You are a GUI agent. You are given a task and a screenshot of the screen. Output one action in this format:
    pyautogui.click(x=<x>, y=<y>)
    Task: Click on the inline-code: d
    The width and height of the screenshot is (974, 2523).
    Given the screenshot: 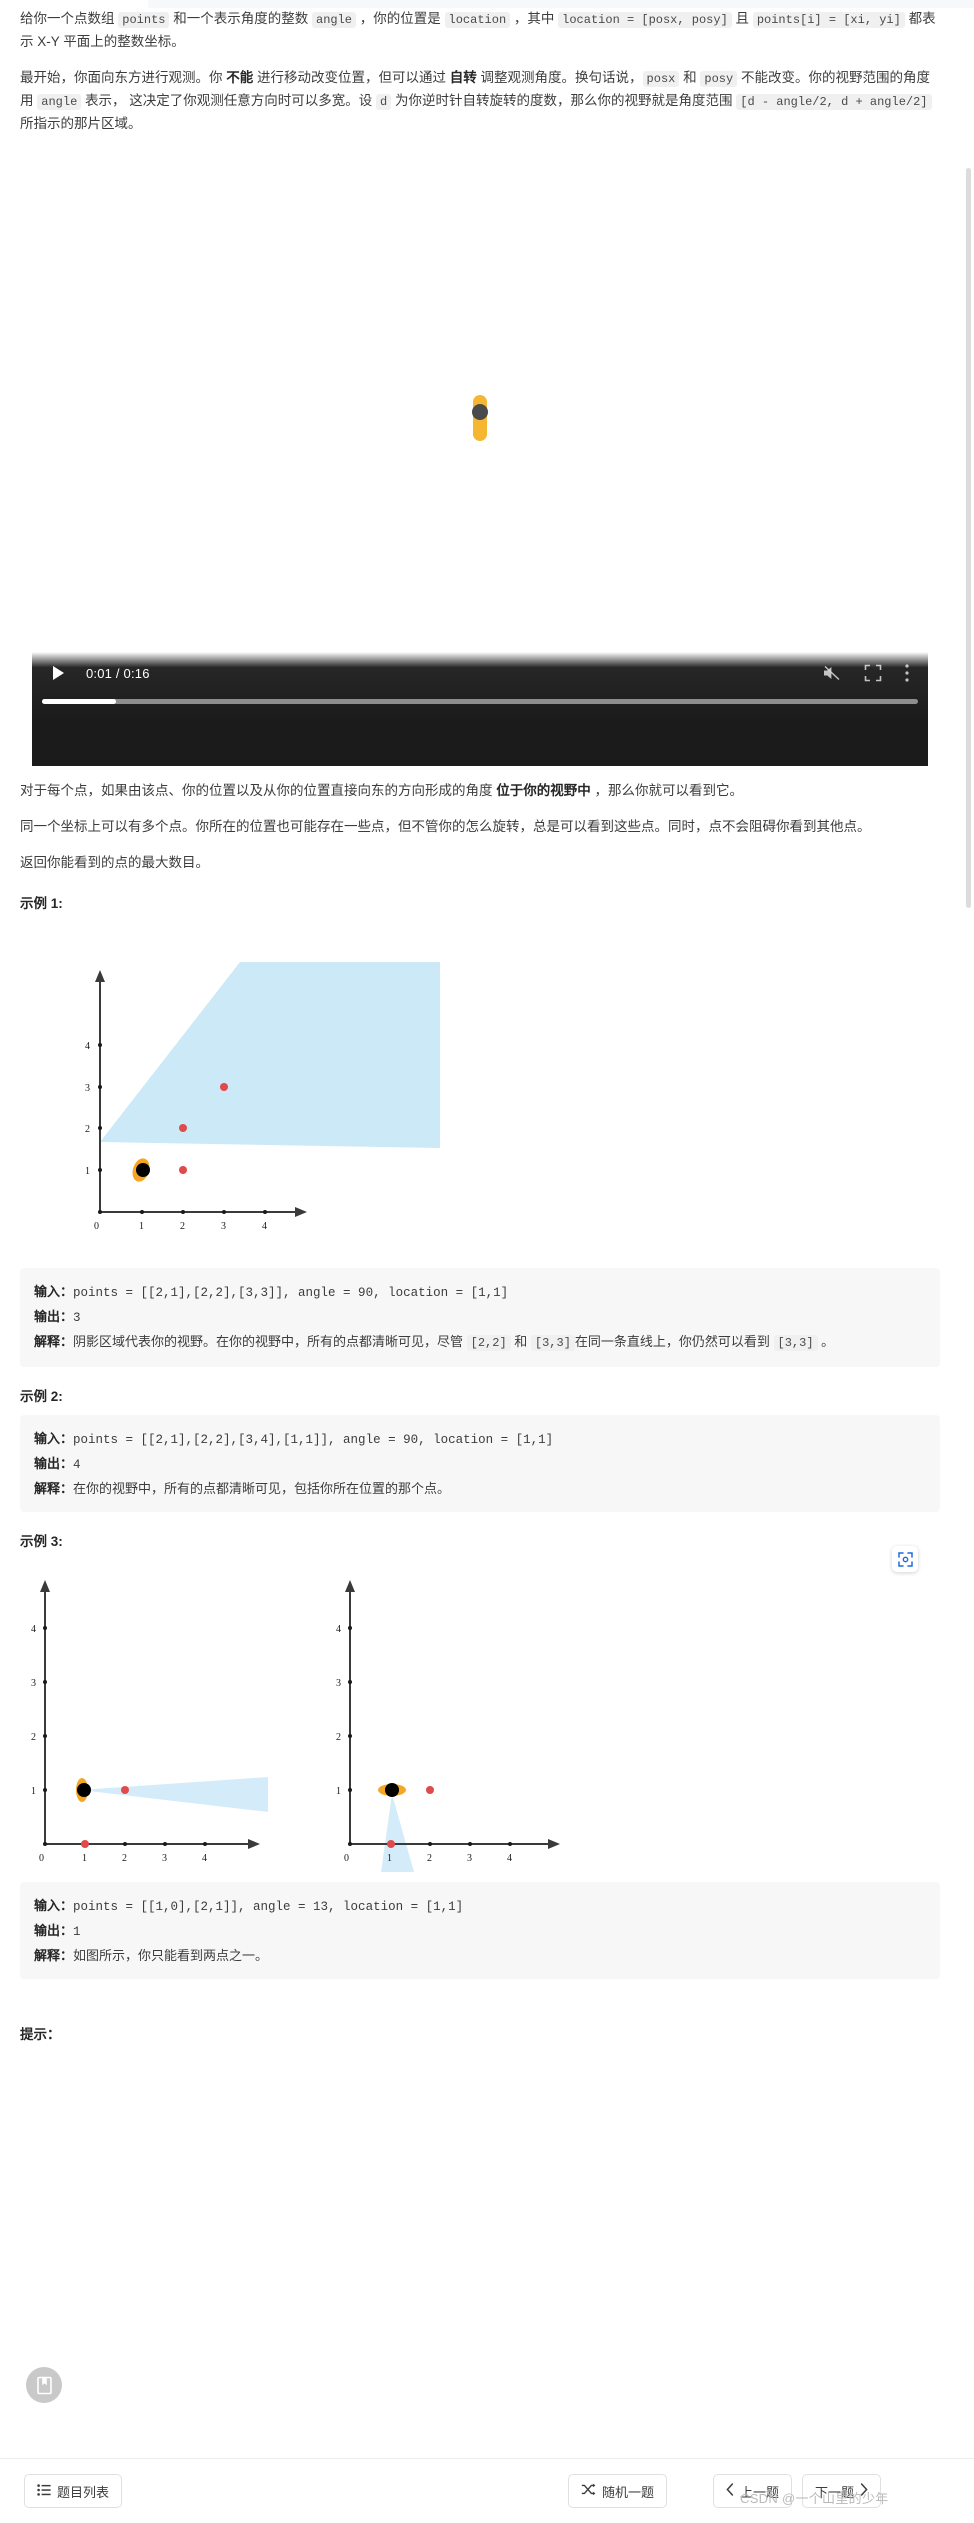 What is the action you would take?
    pyautogui.click(x=384, y=102)
    